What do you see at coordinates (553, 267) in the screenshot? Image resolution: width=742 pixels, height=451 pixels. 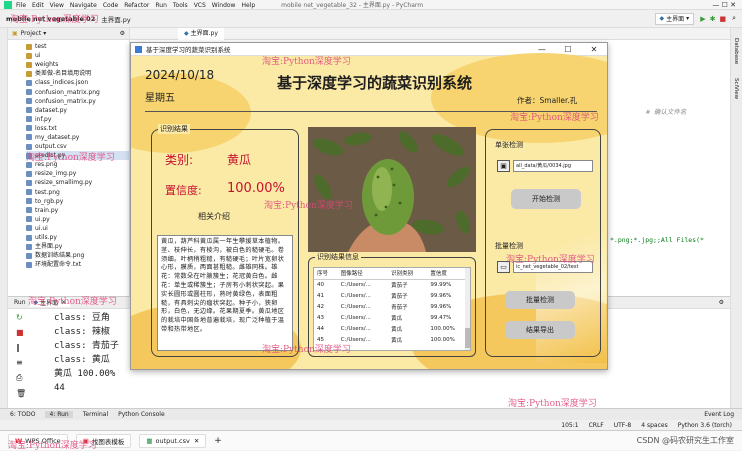 I see `batch-path-field: ic_net_vegetable_02/test` at bounding box center [553, 267].